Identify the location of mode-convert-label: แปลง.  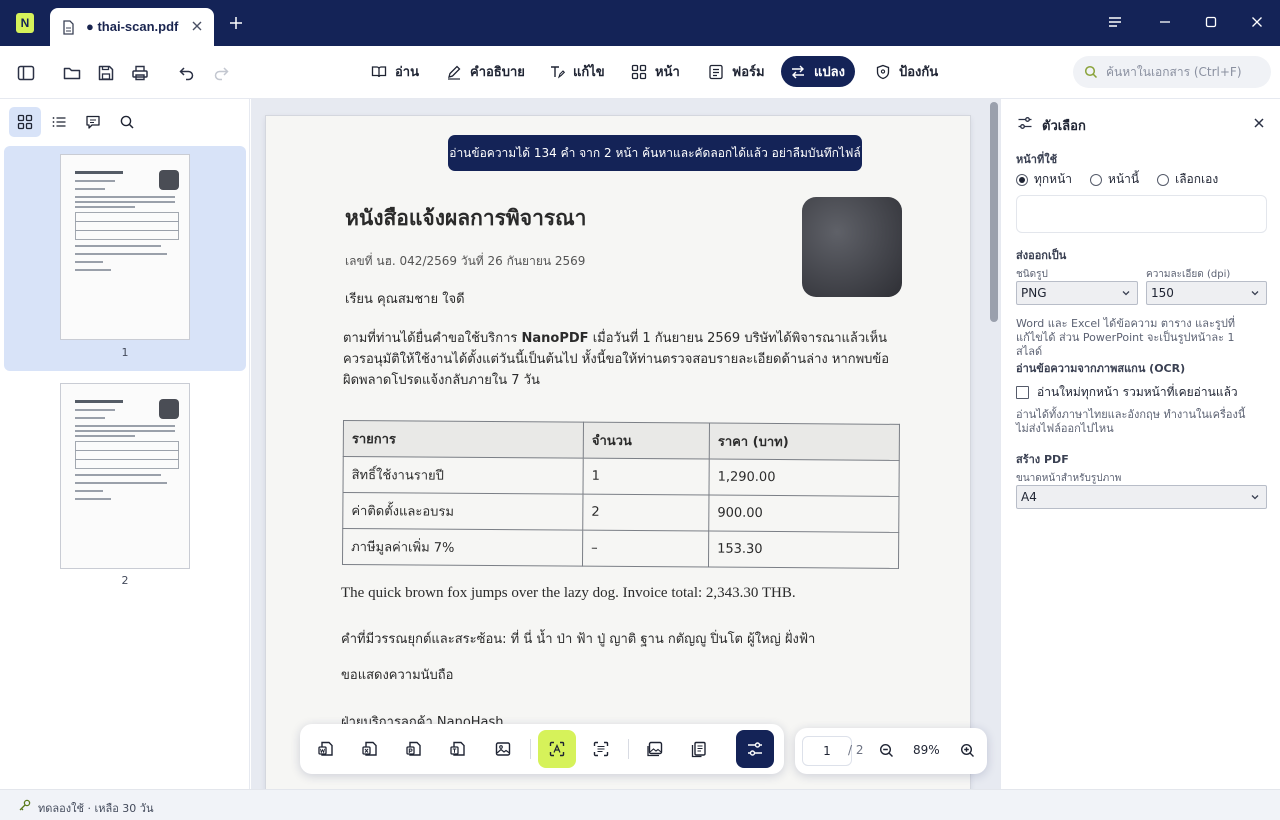
(829, 71).